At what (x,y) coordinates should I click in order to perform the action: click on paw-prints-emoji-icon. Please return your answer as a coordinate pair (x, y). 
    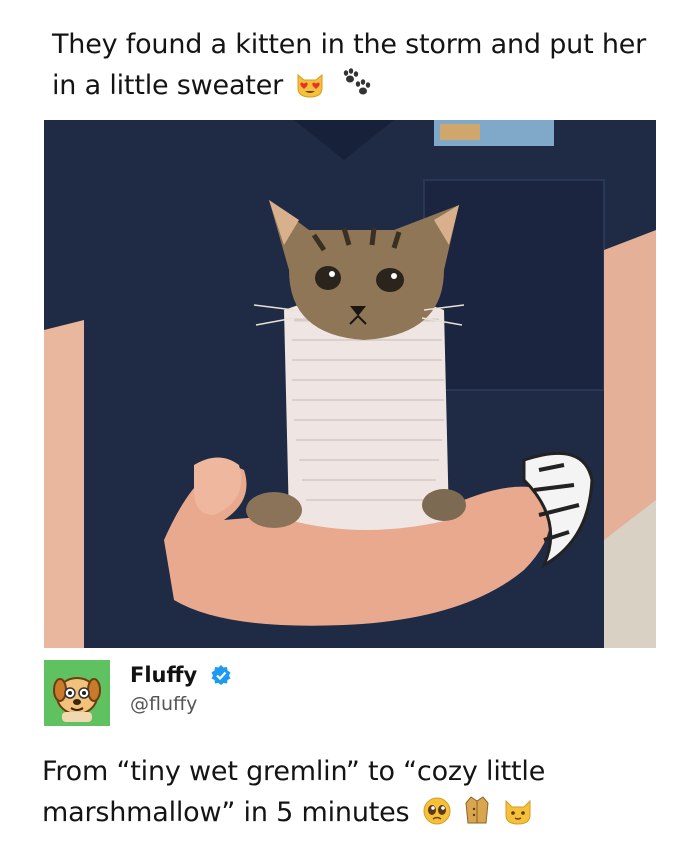
    Looking at the image, I should click on (355, 89).